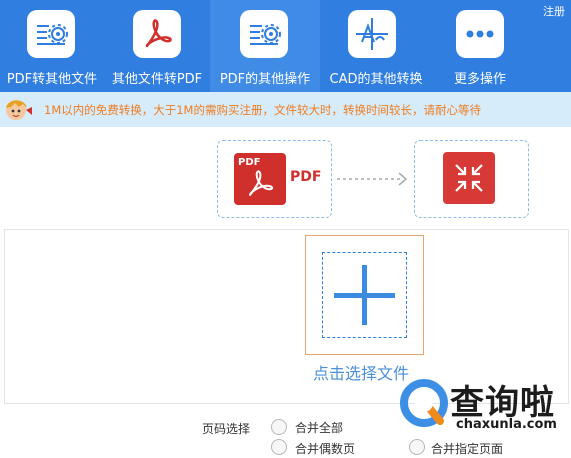 The height and width of the screenshot is (458, 571). Describe the element at coordinates (157, 34) in the screenshot. I see `pdf-symbol-icon` at that location.